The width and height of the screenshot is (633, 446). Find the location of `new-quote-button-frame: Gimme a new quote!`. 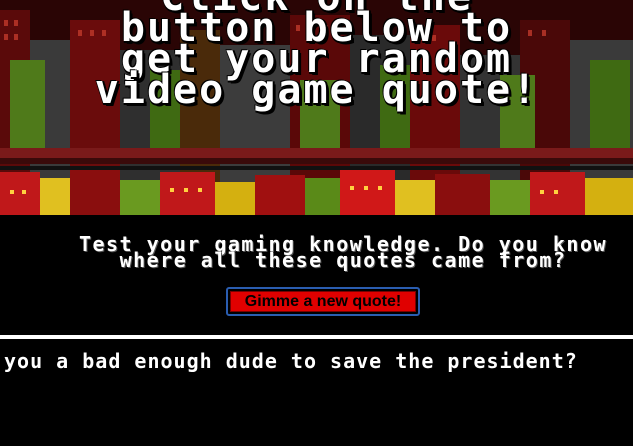

new-quote-button-frame: Gimme a new quote! is located at coordinates (323, 301).